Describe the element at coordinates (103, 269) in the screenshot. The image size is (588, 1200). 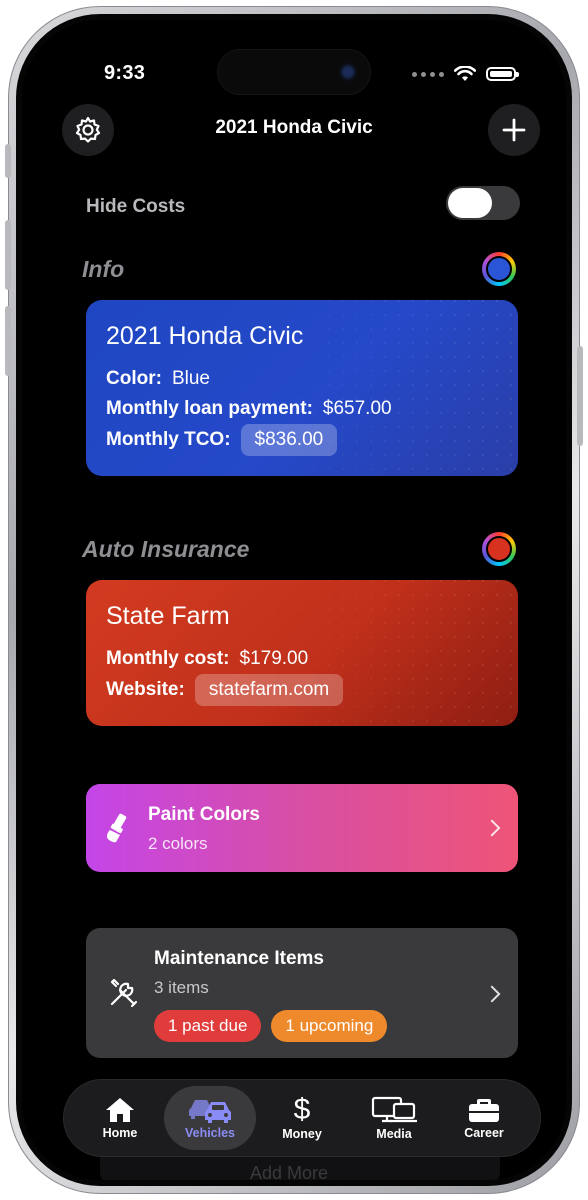
I see `info-section-title: Info` at that location.